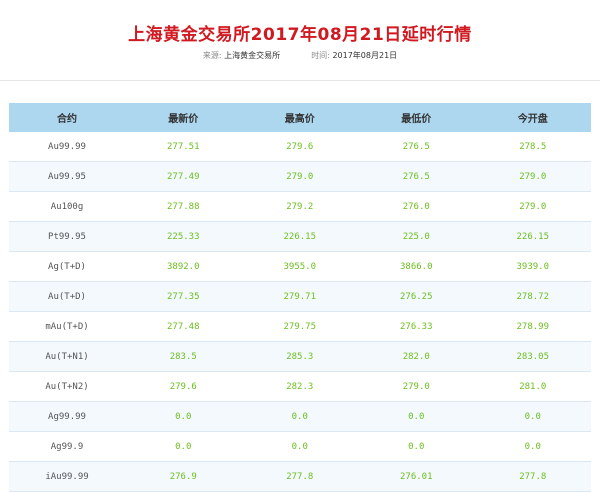  Describe the element at coordinates (67, 206) in the screenshot. I see `contract-cell: Au100g` at that location.